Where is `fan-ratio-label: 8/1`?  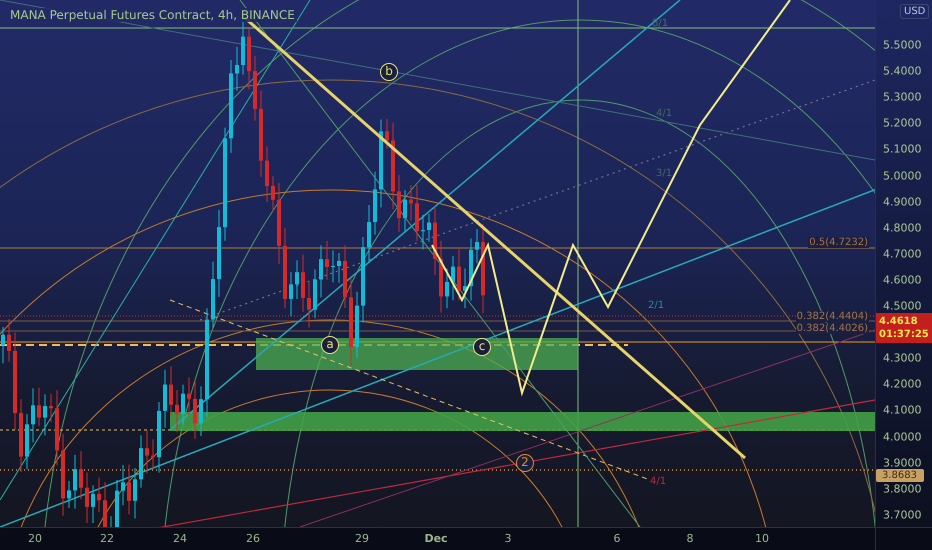
fan-ratio-label: 8/1 is located at coordinates (660, 23).